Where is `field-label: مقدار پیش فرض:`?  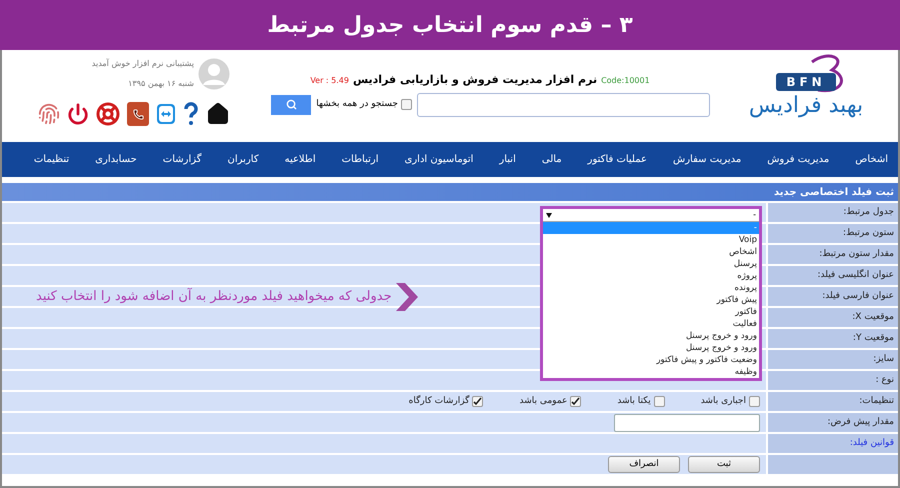 field-label: مقدار پیش فرض: is located at coordinates (860, 422).